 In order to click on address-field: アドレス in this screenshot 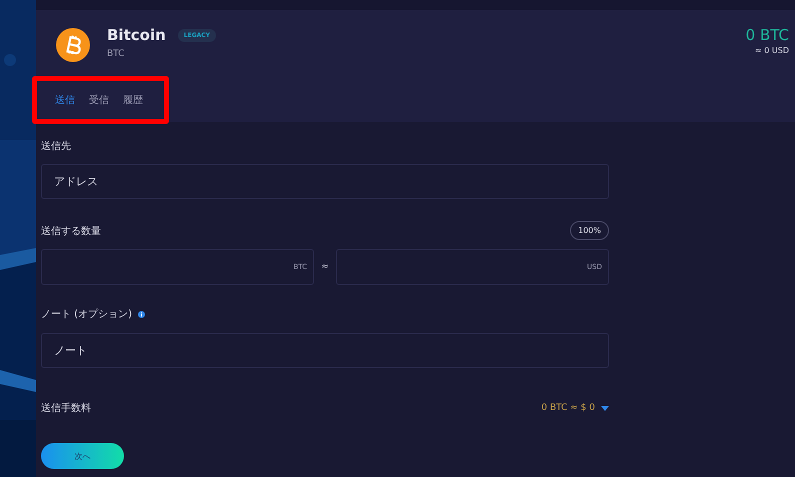, I will do `click(325, 181)`.